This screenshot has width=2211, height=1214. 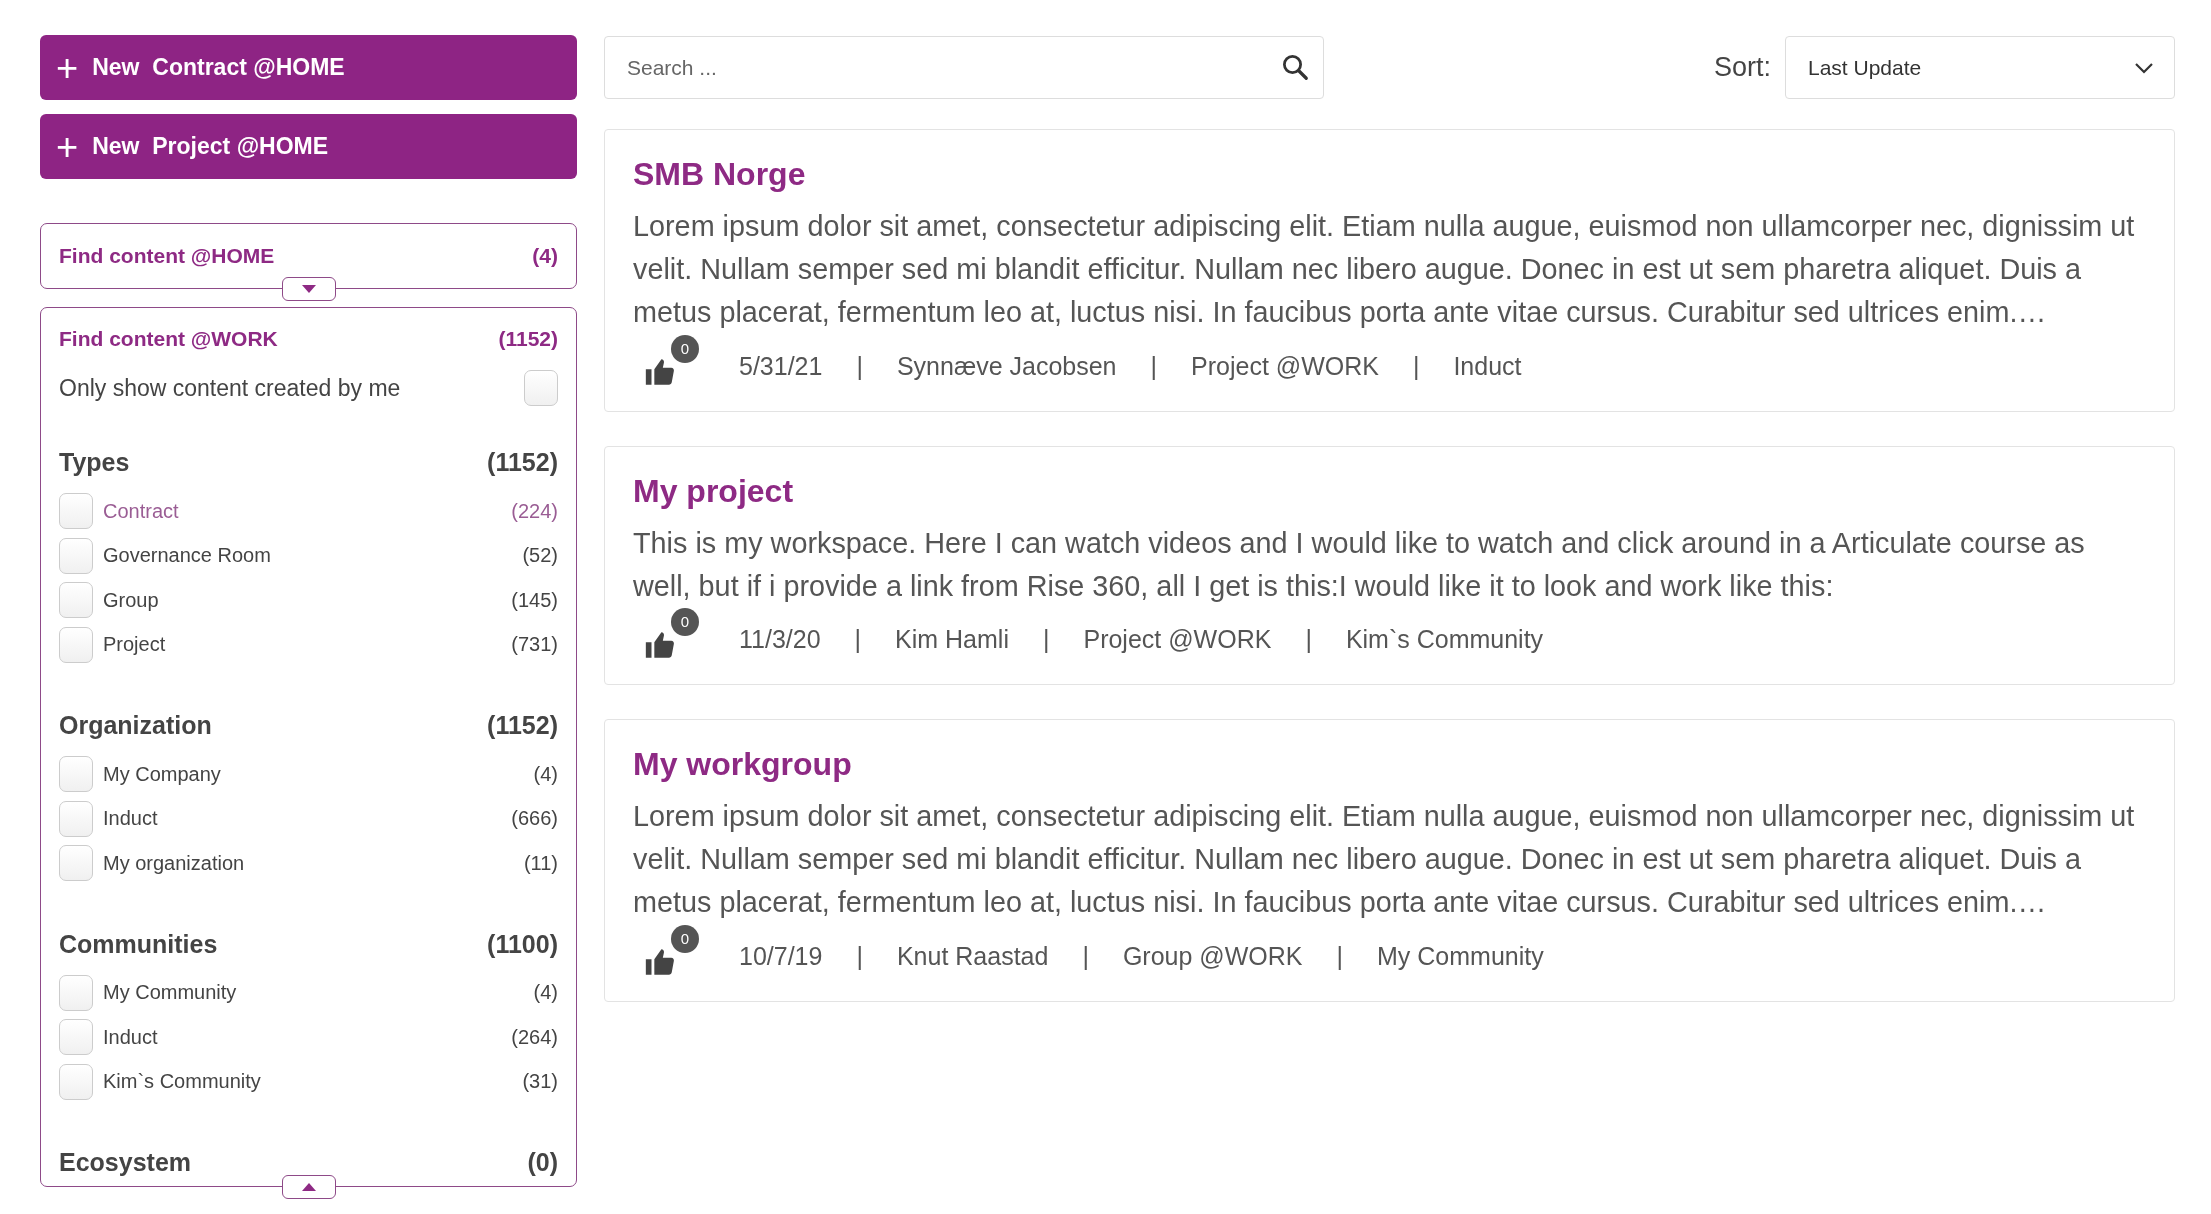 What do you see at coordinates (125, 1162) in the screenshot?
I see `group-title: Ecosystem` at bounding box center [125, 1162].